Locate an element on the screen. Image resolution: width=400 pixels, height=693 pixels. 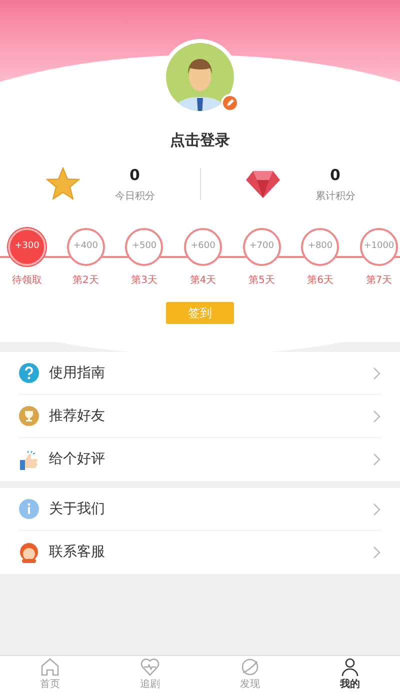
day-label: 第5天 is located at coordinates (261, 281).